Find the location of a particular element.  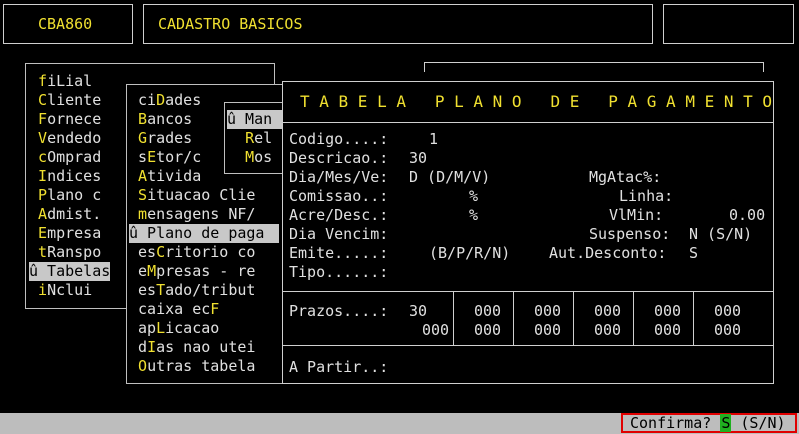

tabelas-menu-item: Ativida is located at coordinates (165, 176).